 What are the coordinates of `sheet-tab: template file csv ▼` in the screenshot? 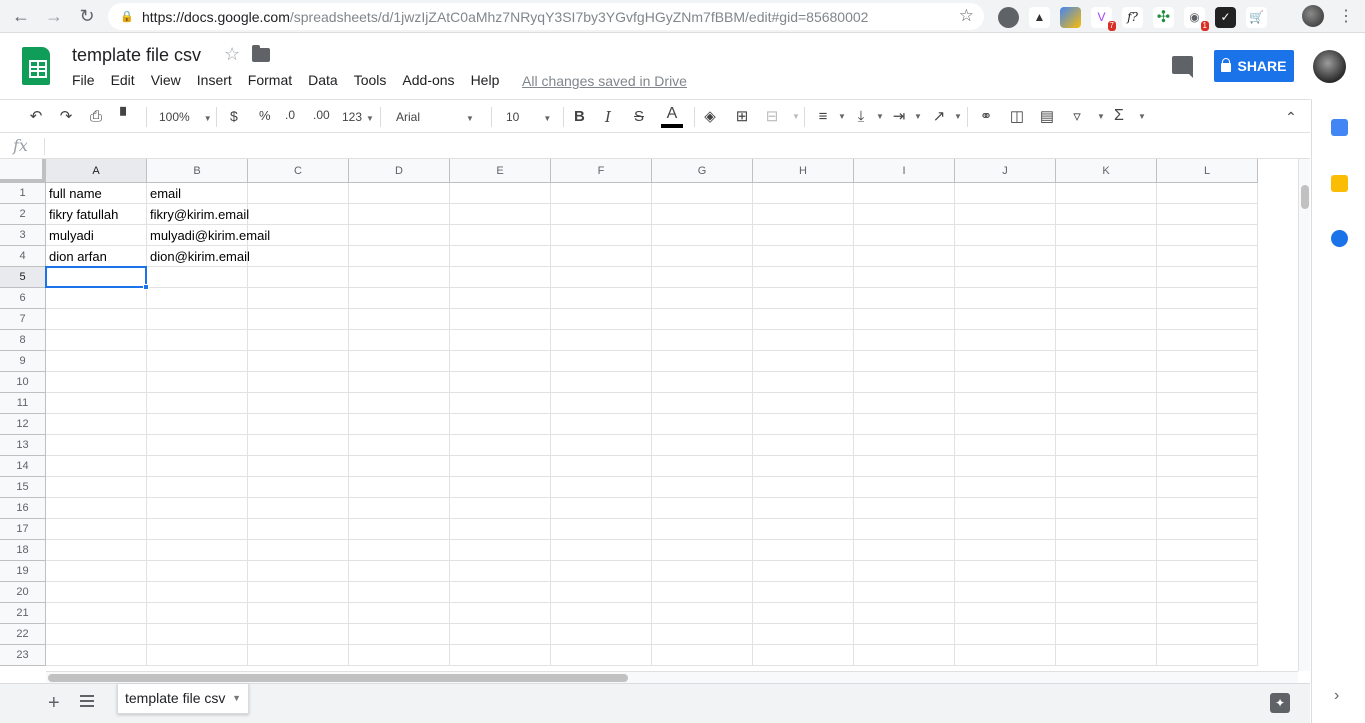 It's located at (183, 699).